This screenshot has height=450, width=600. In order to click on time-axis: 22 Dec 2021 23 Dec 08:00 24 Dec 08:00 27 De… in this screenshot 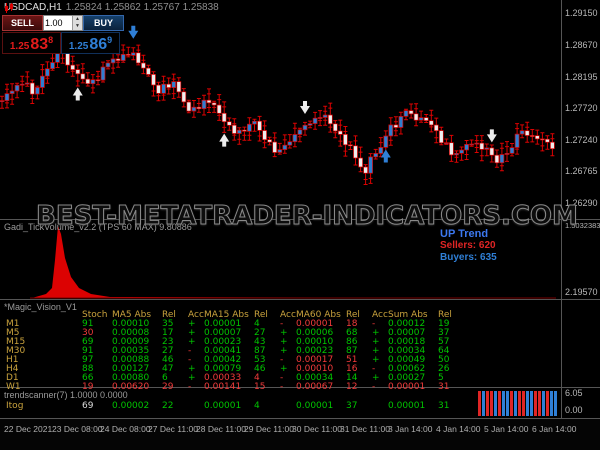, I will do `click(300, 434)`.